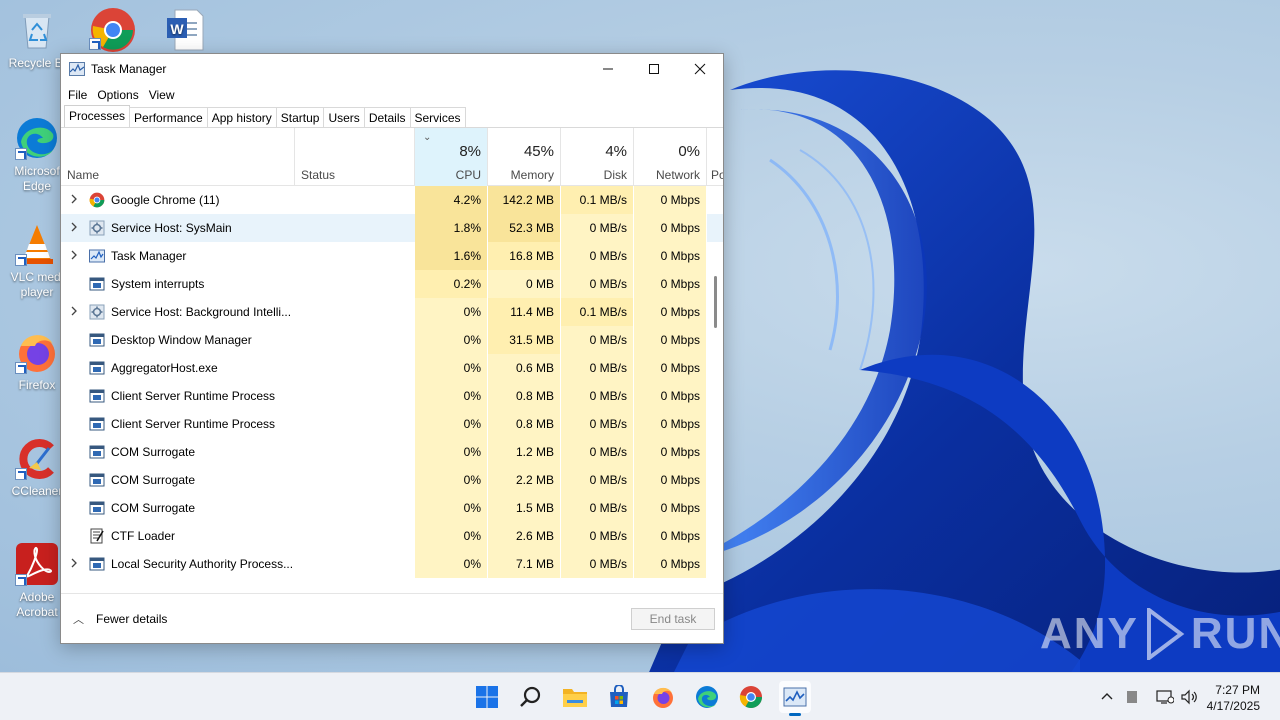 This screenshot has height=720, width=1280. I want to click on column-header-cpu: ⌄ 8% CPU, so click(451, 157).